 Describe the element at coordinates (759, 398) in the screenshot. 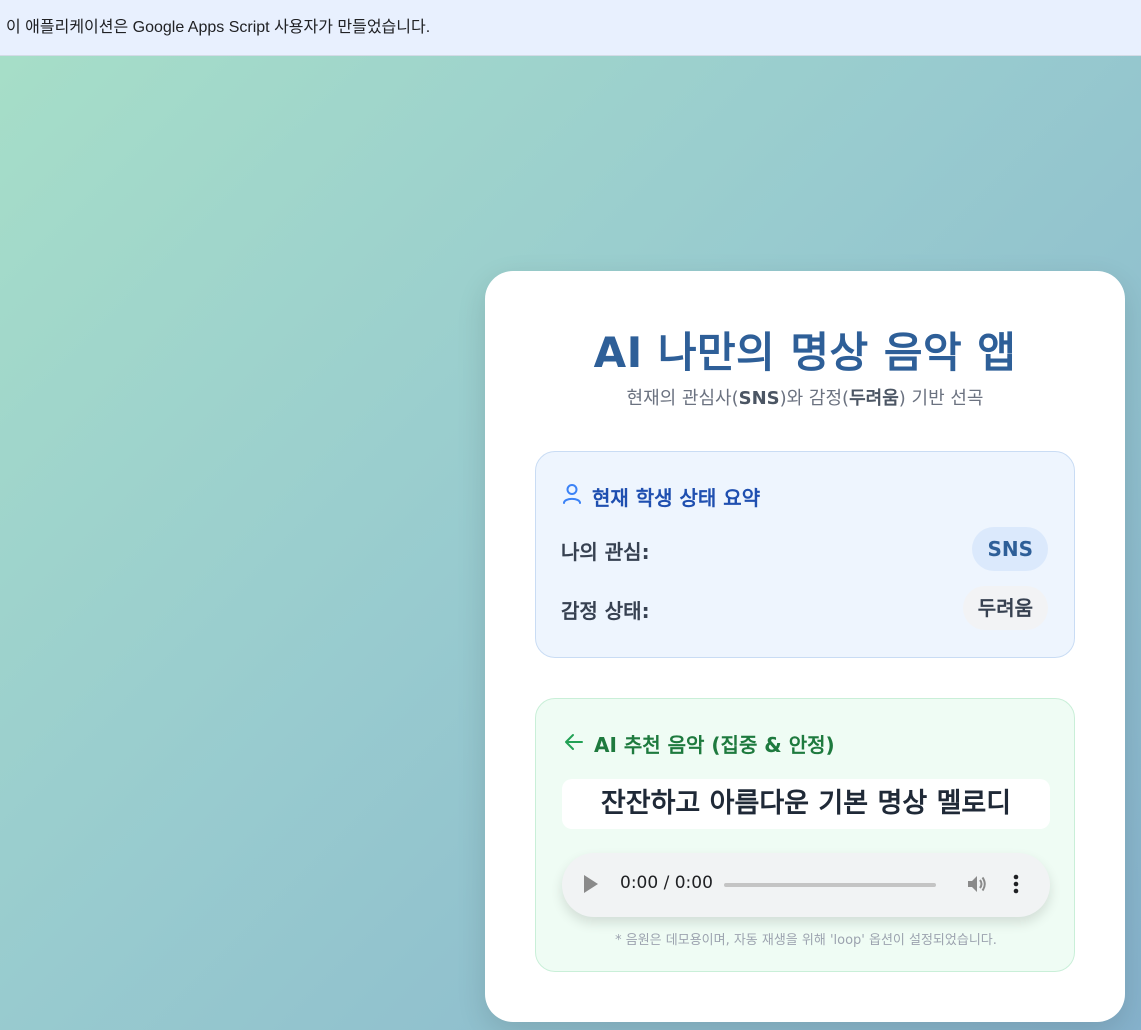

I see `subtitle-interest: SNS` at that location.